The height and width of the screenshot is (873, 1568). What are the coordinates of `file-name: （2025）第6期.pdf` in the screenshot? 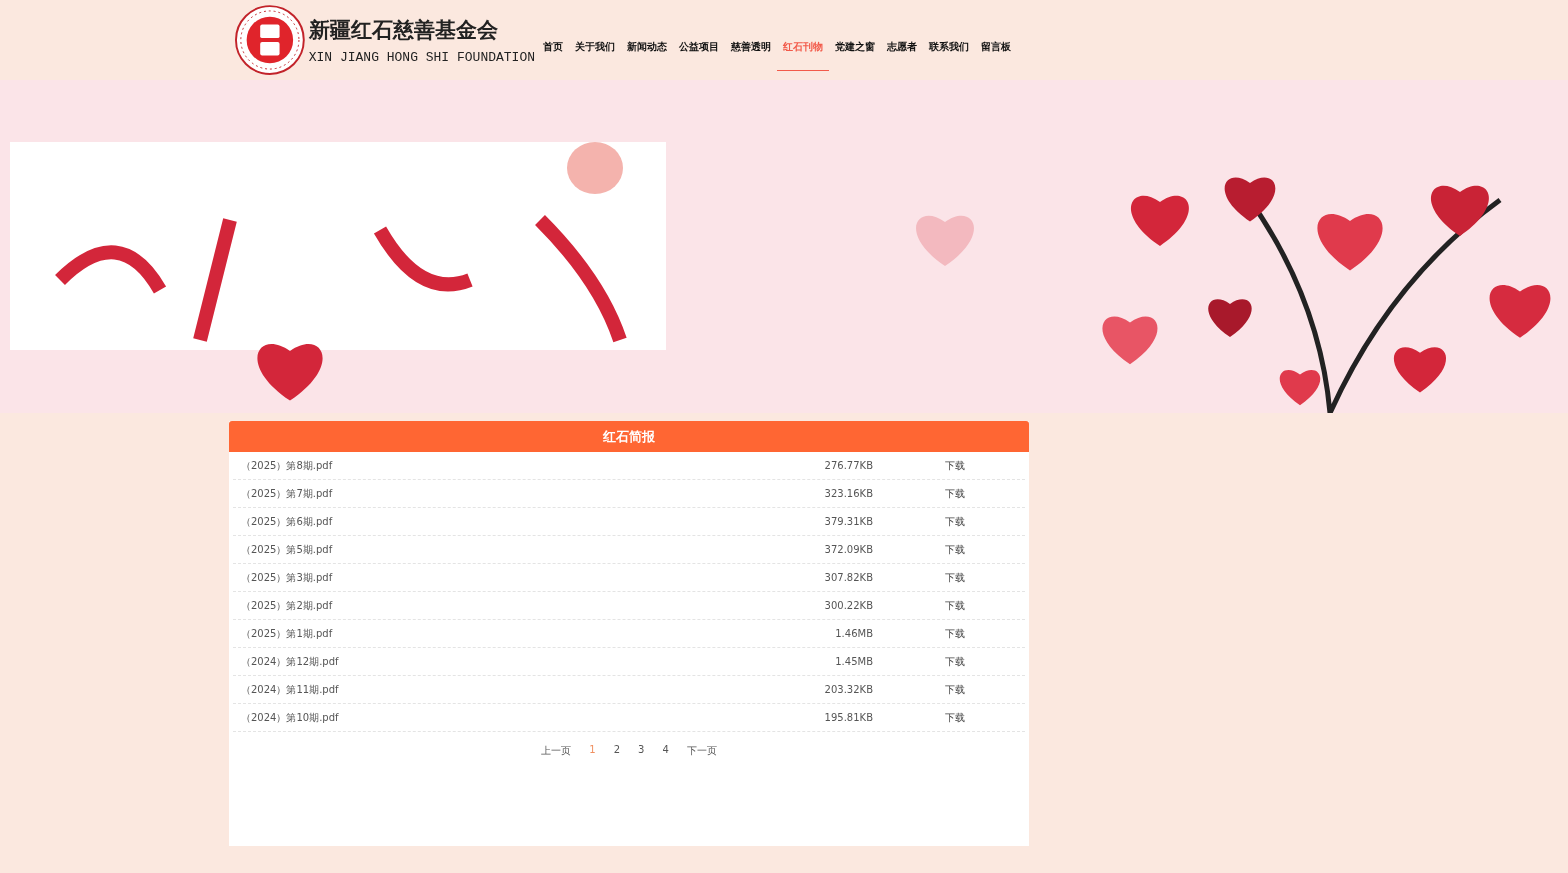 It's located at (287, 521).